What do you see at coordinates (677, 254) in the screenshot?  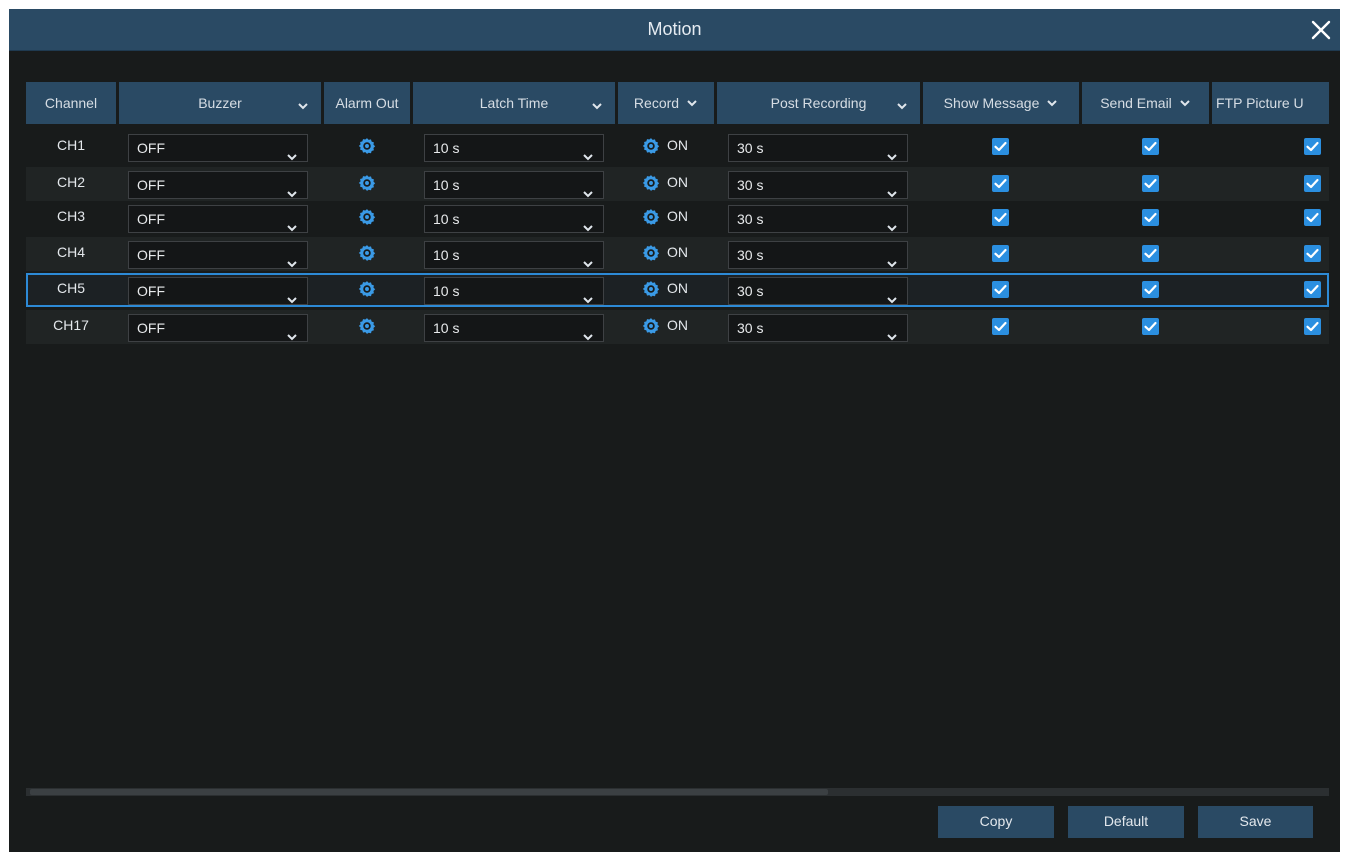 I see `table-row: CH4 OFF 10 s ON 30 s` at bounding box center [677, 254].